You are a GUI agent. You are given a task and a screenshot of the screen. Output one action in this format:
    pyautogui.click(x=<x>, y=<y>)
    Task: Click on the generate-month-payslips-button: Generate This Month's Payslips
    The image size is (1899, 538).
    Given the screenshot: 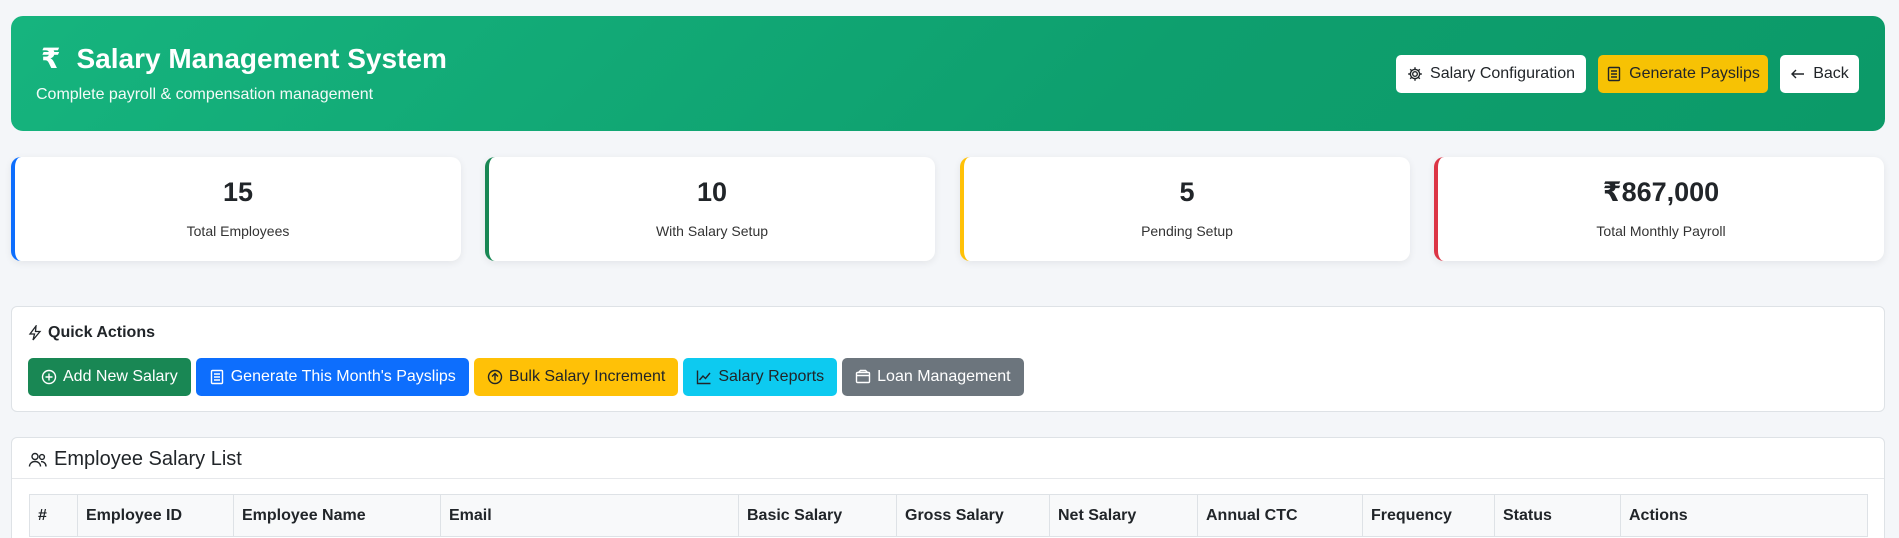 What is the action you would take?
    pyautogui.click(x=332, y=377)
    